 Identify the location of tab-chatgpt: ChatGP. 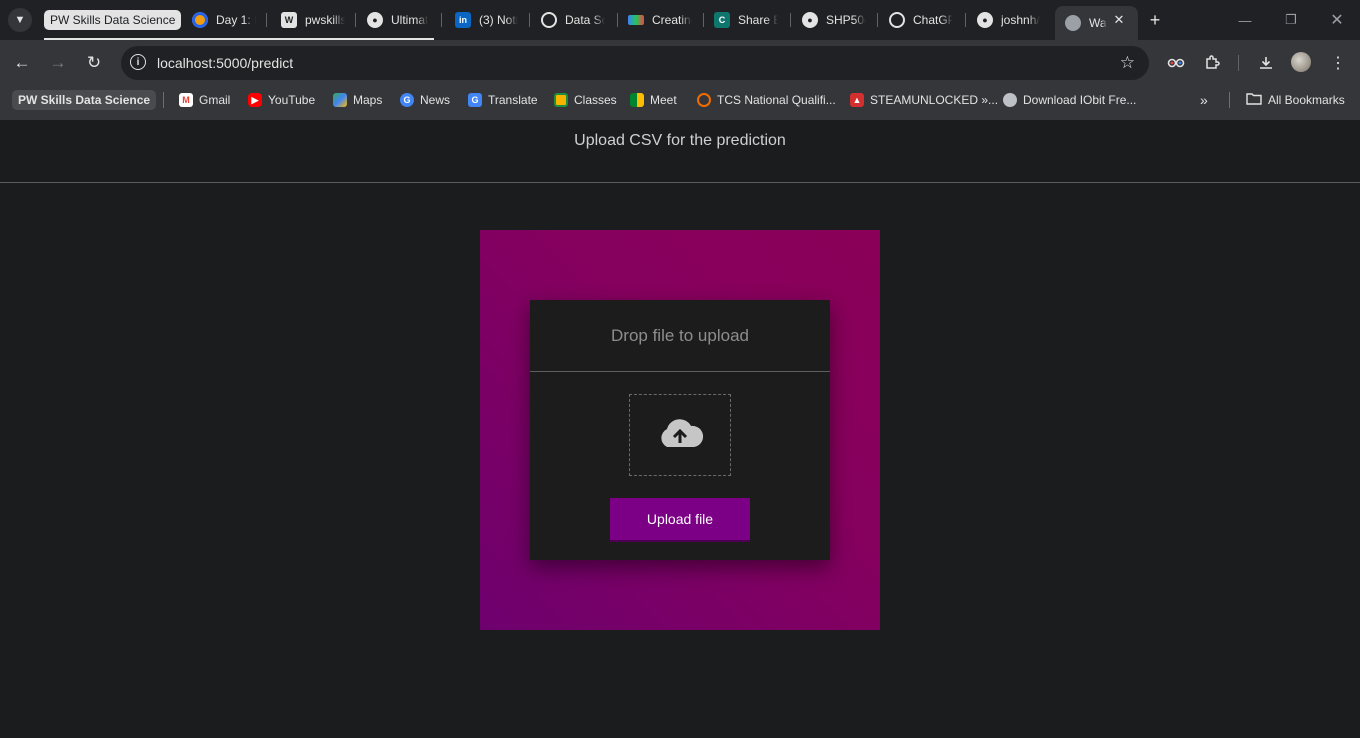
(921, 20).